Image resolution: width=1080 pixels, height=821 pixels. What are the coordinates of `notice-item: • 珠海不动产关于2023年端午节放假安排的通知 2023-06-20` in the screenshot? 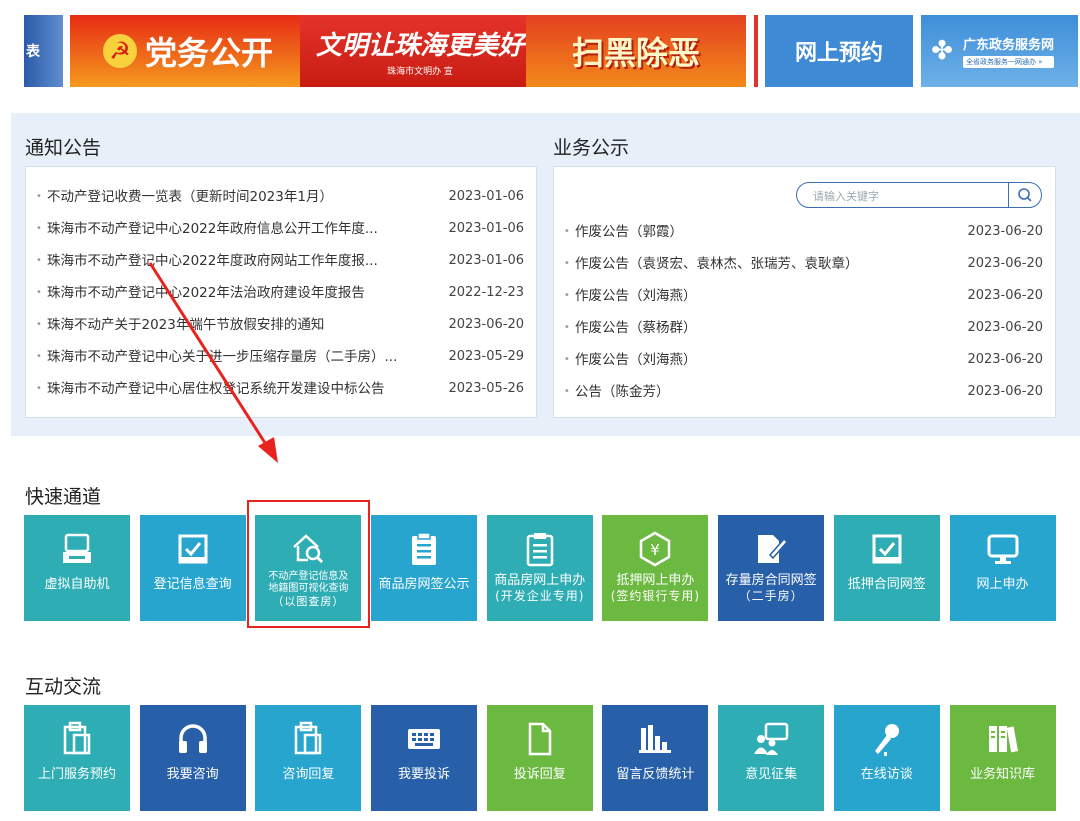 It's located at (281, 325).